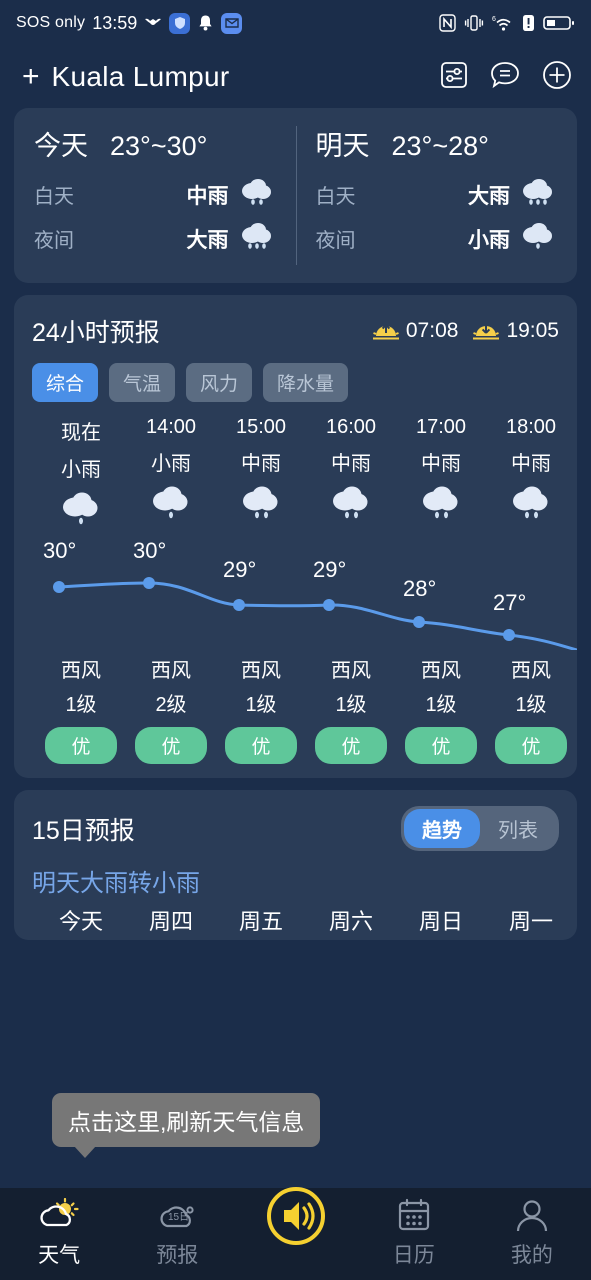 The height and width of the screenshot is (1280, 591). I want to click on sunset-time: 19:05, so click(532, 330).